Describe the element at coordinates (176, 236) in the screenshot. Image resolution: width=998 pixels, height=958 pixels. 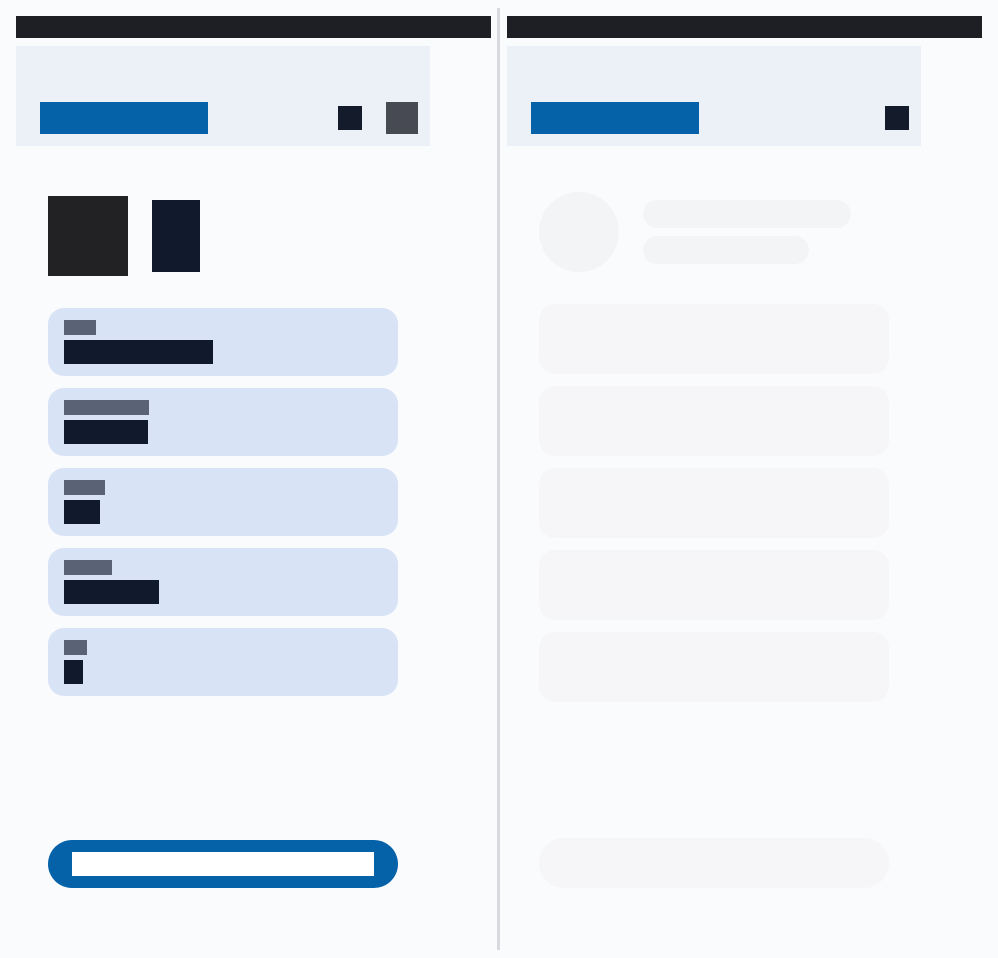
I see `profile-badge` at that location.